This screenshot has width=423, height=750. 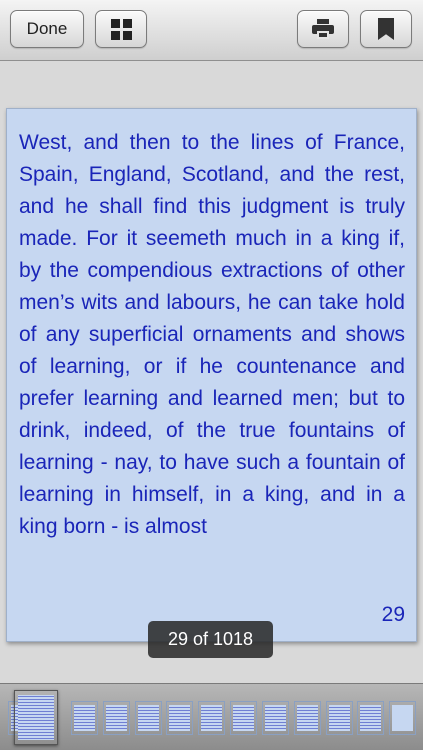 I want to click on grid-icon, so click(x=121, y=29).